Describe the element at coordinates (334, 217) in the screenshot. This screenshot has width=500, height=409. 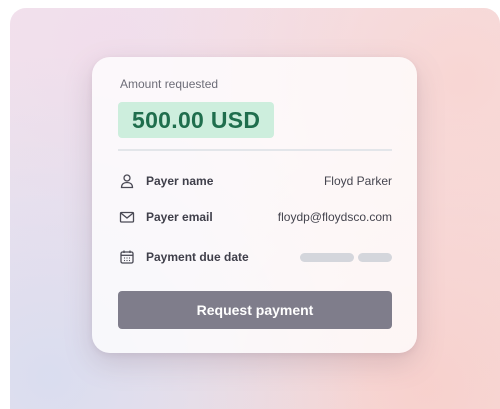
I see `payer-email-value: floydp@floydsco.com` at that location.